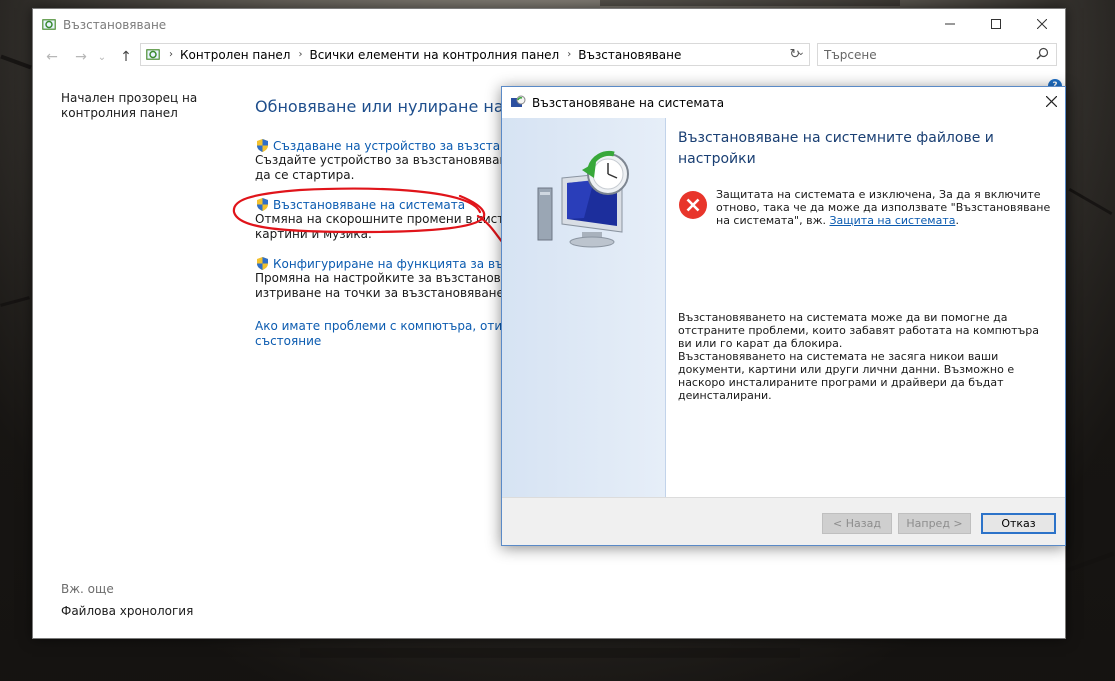 The height and width of the screenshot is (681, 1115). Describe the element at coordinates (957, 220) in the screenshot. I see `error-text-end: .` at that location.